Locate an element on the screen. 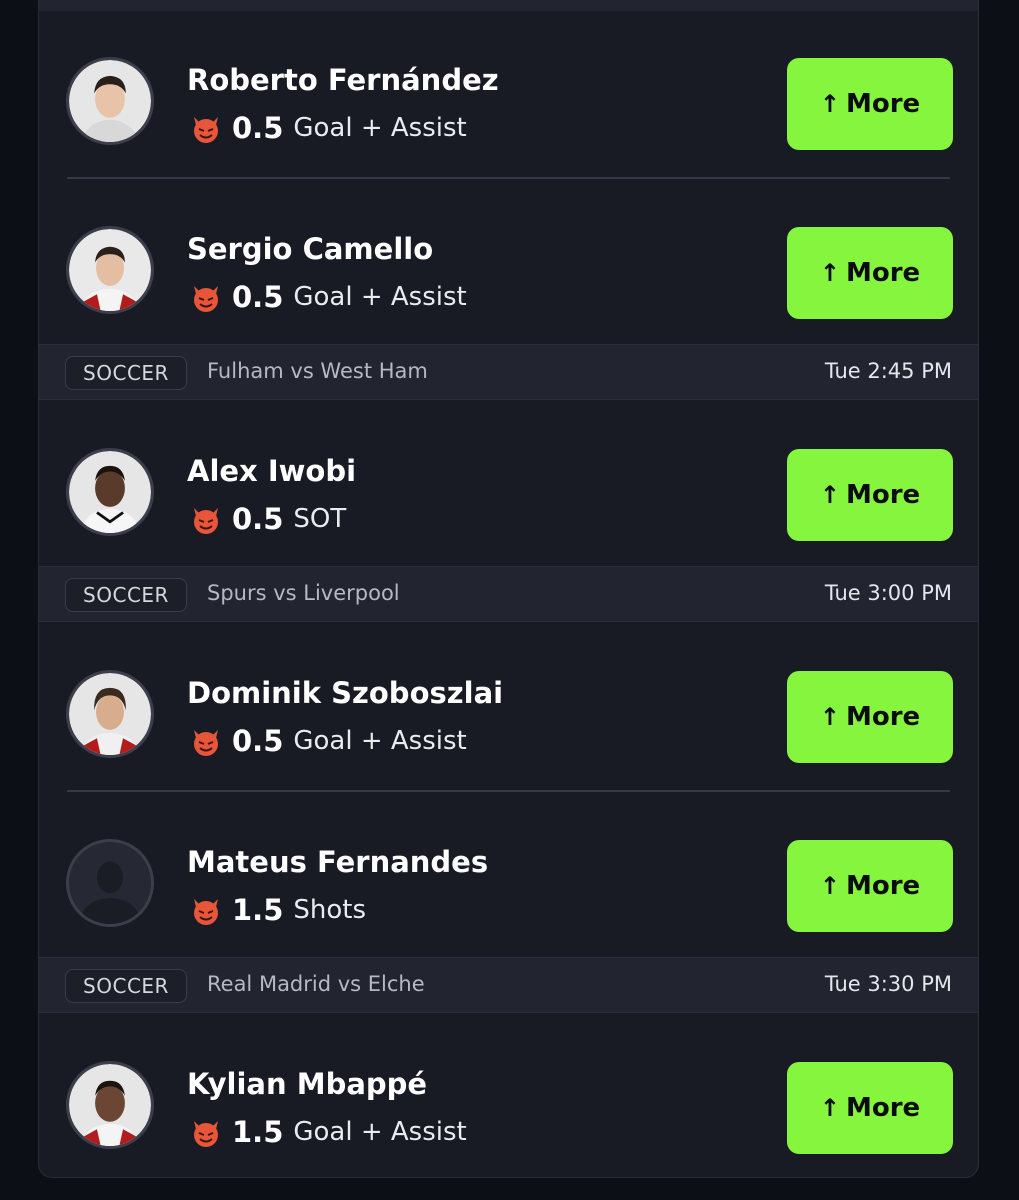 The image size is (1019, 1200). player-row: Mateus Fernandes 1.5 Shots ↑ More is located at coordinates (508, 877).